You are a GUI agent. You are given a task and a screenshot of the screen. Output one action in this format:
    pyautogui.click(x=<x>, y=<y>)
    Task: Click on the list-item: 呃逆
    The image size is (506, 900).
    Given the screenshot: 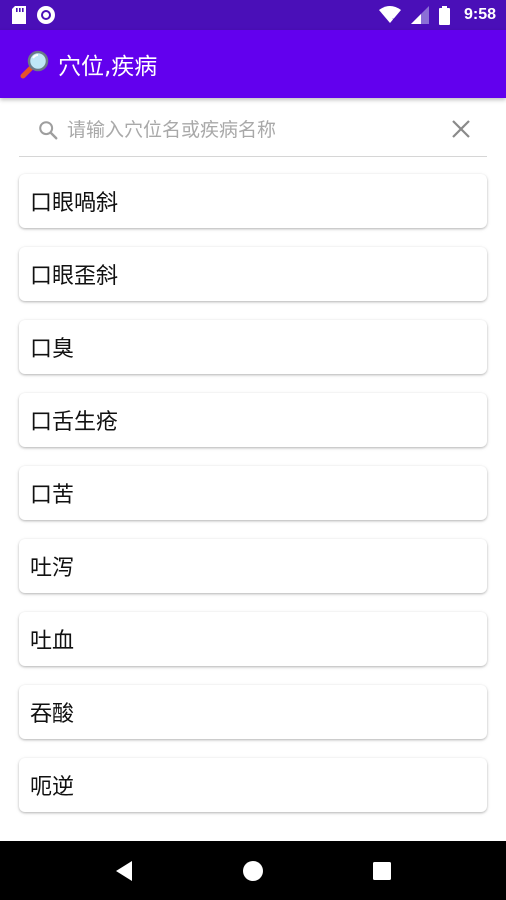 What is the action you would take?
    pyautogui.click(x=253, y=785)
    